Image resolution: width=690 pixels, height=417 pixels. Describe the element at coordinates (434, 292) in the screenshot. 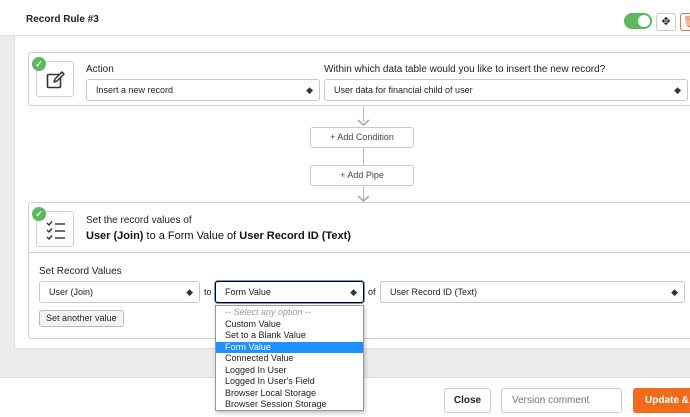

I see `source-field-select-value: User Record ID (Text)` at that location.